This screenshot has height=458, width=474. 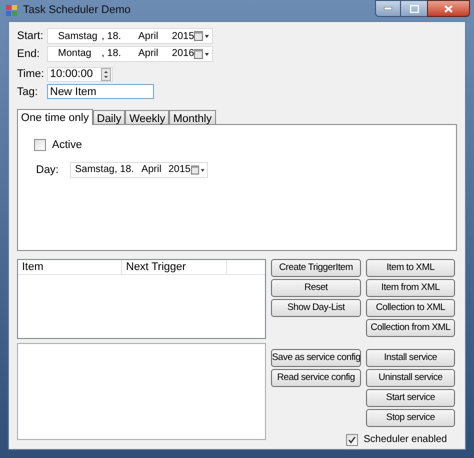 What do you see at coordinates (410, 308) in the screenshot?
I see `button: Collection to XML` at bounding box center [410, 308].